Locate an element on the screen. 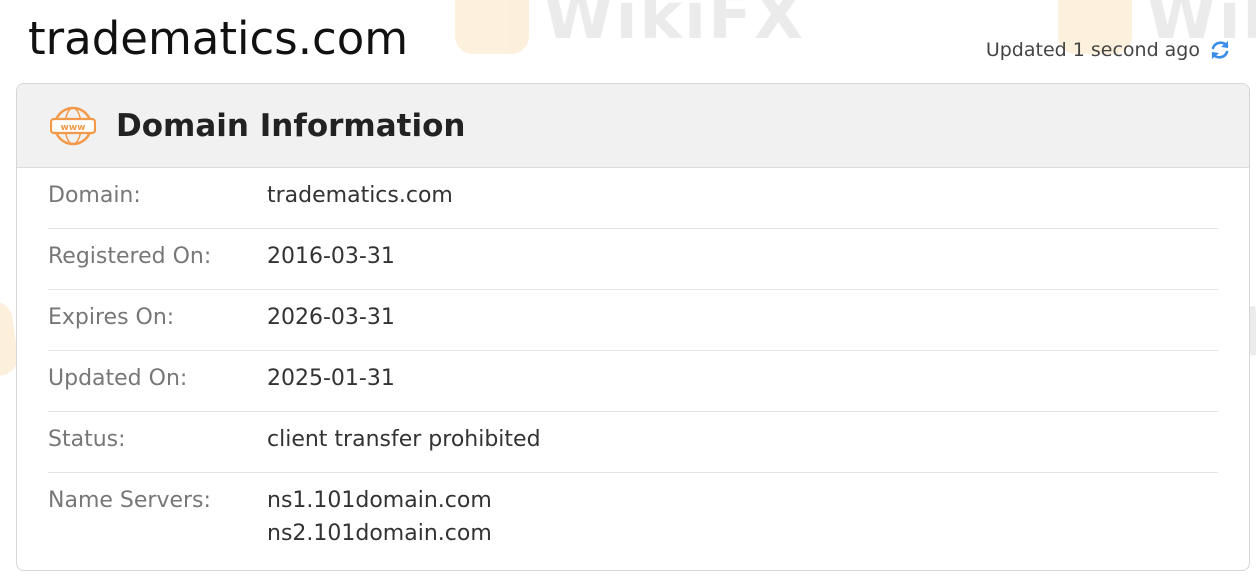 This screenshot has width=1256, height=579. name-server-value: ns1.101domain.com is located at coordinates (379, 500).